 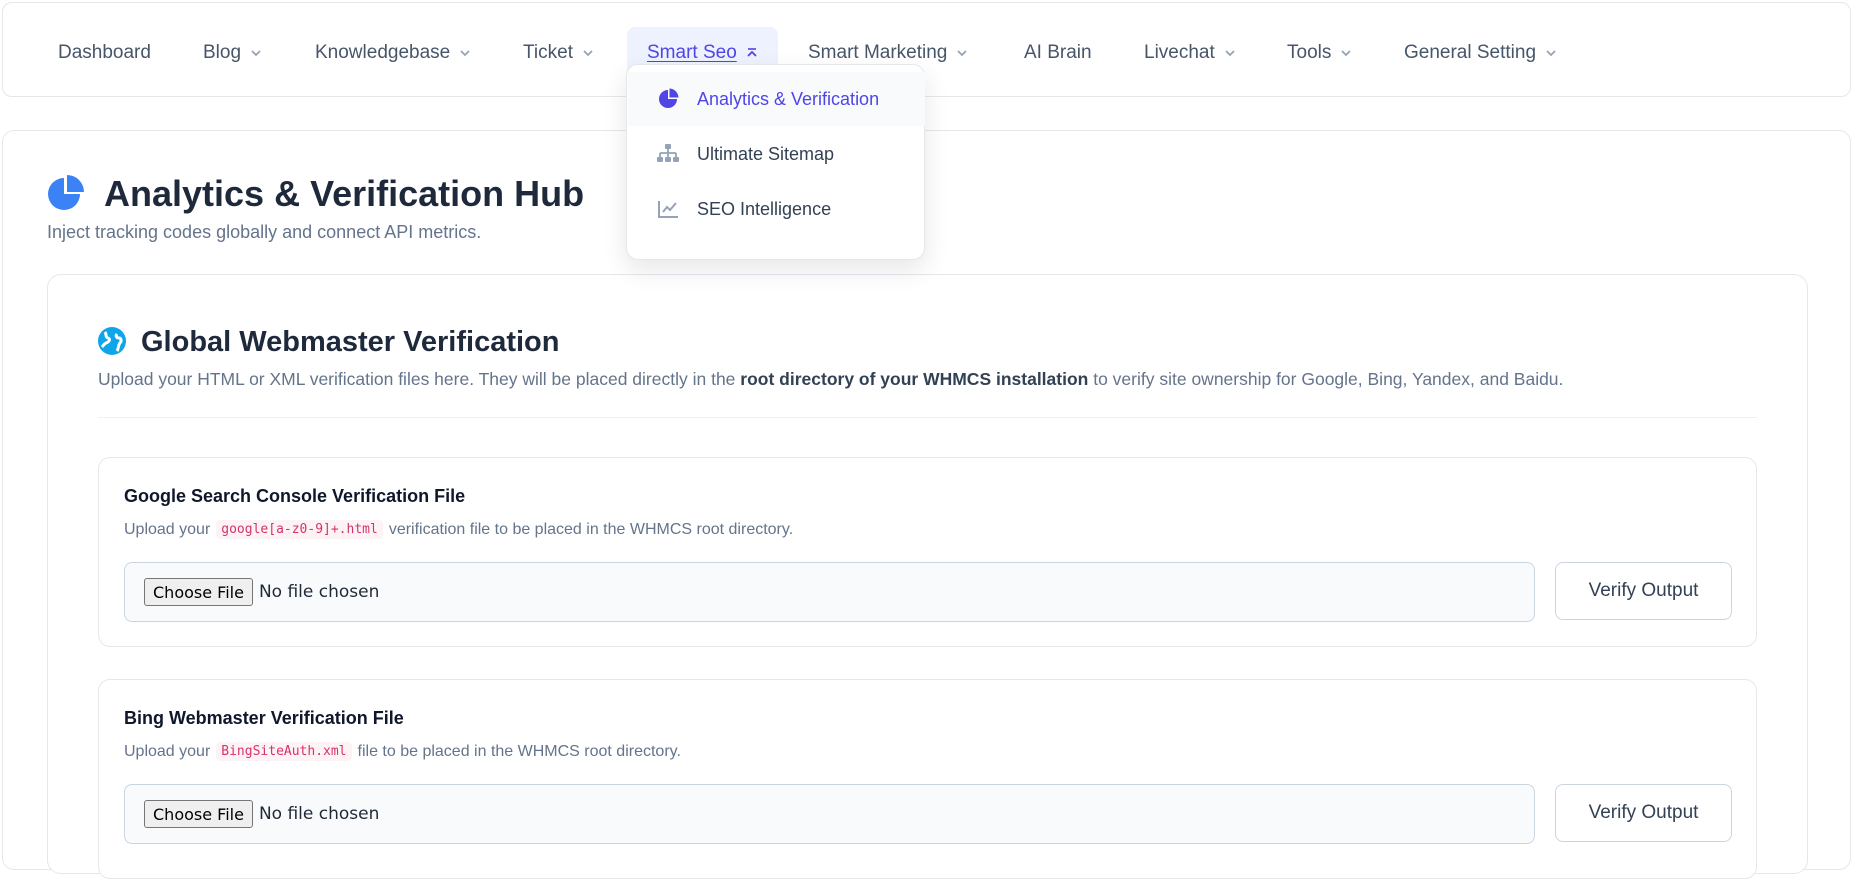 I want to click on nav-item-label: Tools, so click(x=1309, y=52).